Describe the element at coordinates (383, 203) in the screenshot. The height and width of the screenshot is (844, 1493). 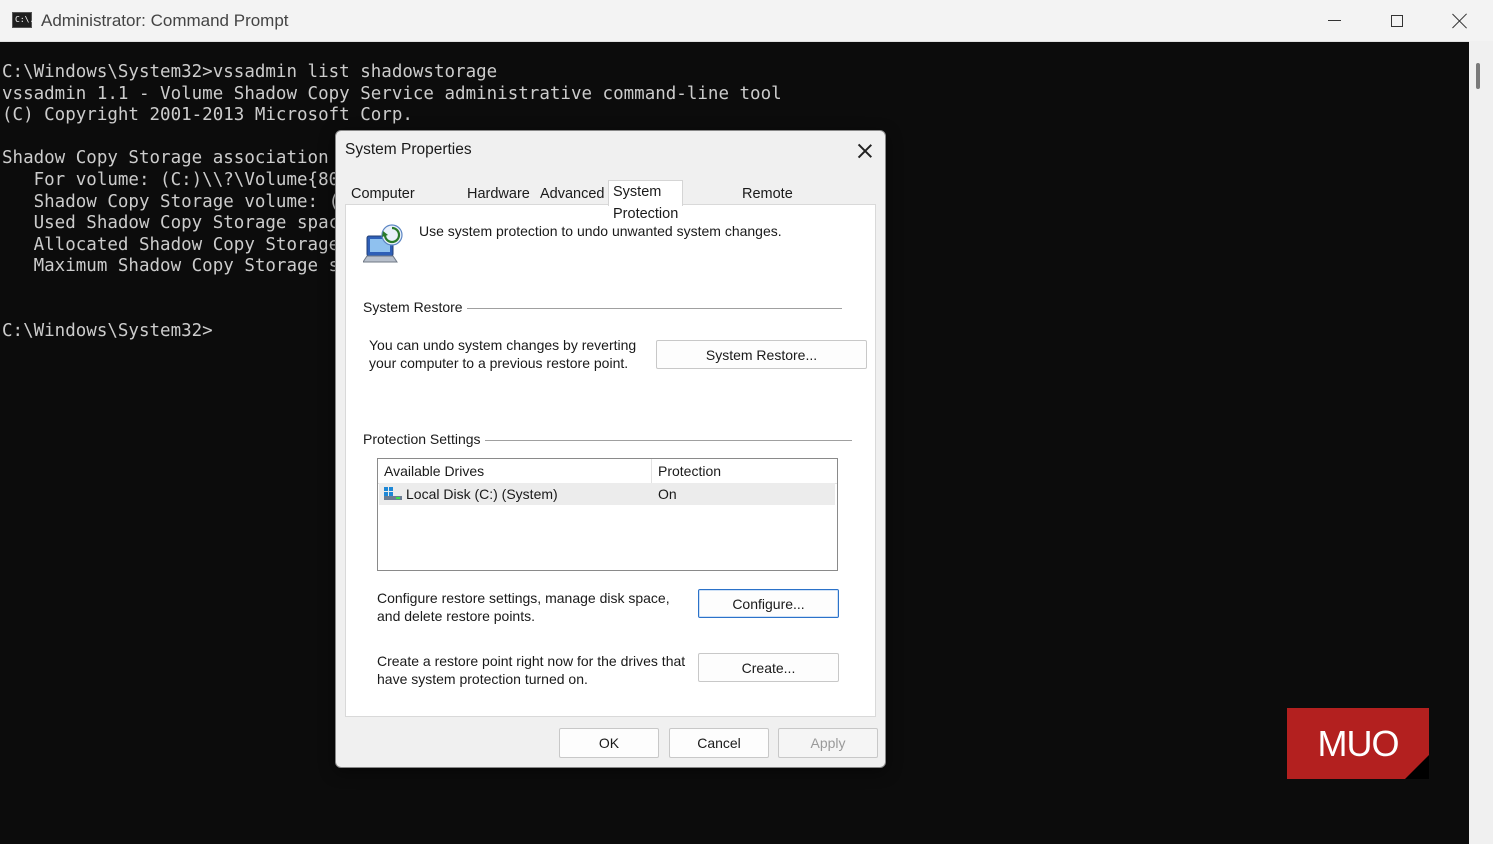
I see `tab-computer-name: Computer Name` at that location.